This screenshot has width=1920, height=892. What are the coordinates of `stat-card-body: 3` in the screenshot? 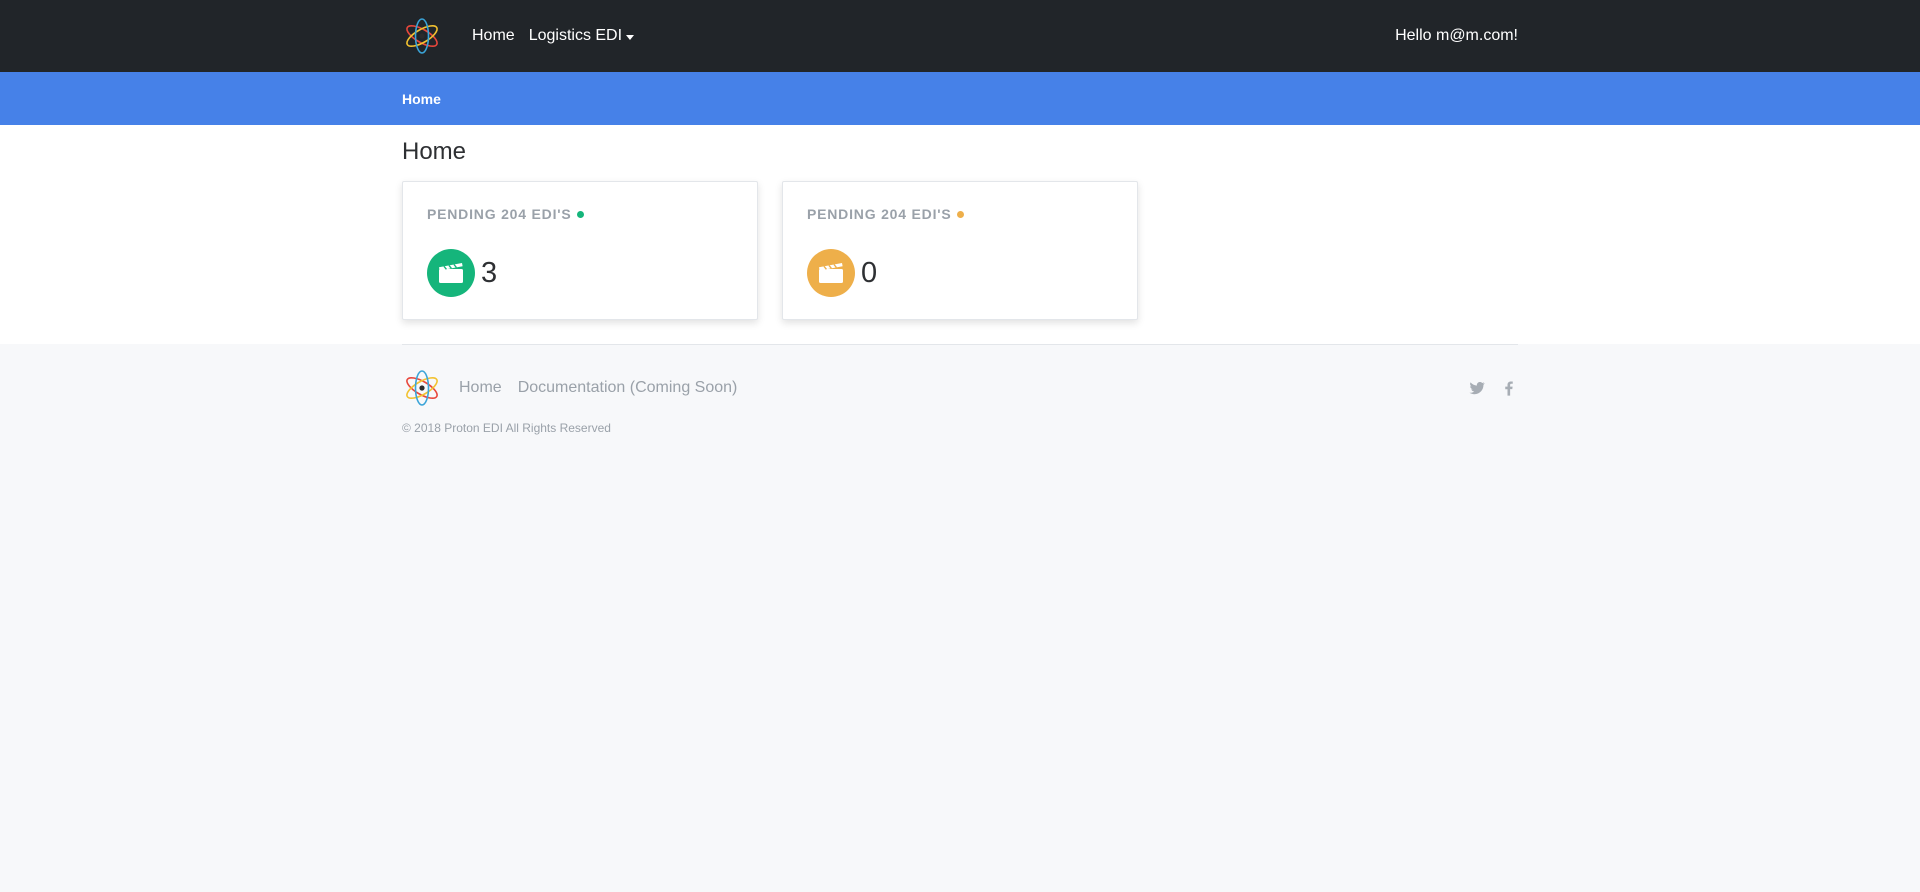 It's located at (580, 273).